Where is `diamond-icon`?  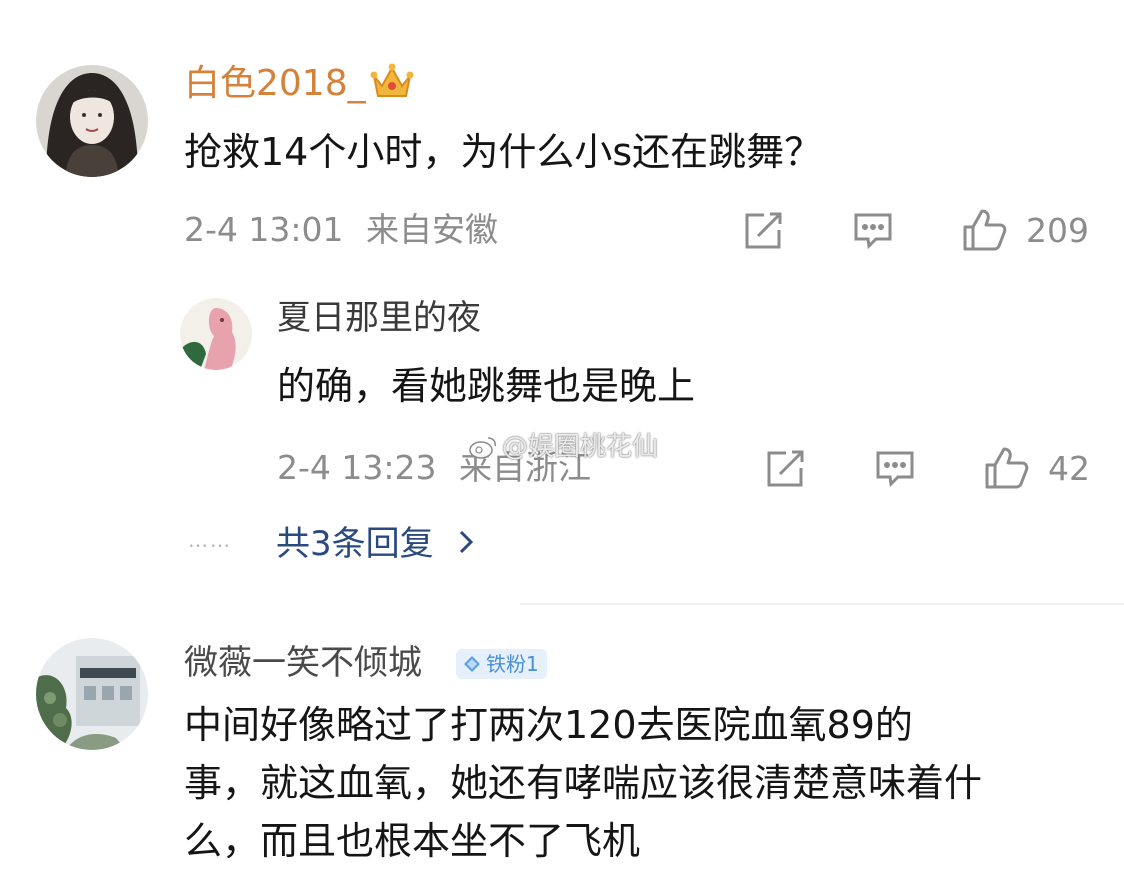 diamond-icon is located at coordinates (472, 664).